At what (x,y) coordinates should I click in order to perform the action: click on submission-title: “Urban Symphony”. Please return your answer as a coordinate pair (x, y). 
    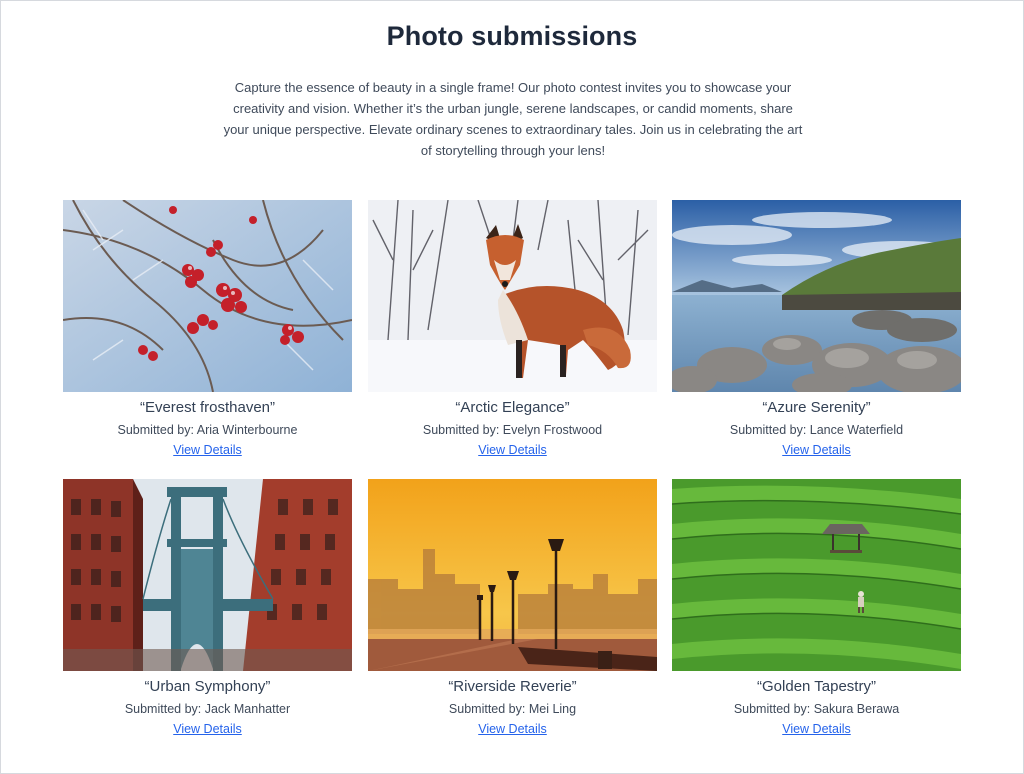
    Looking at the image, I should click on (207, 686).